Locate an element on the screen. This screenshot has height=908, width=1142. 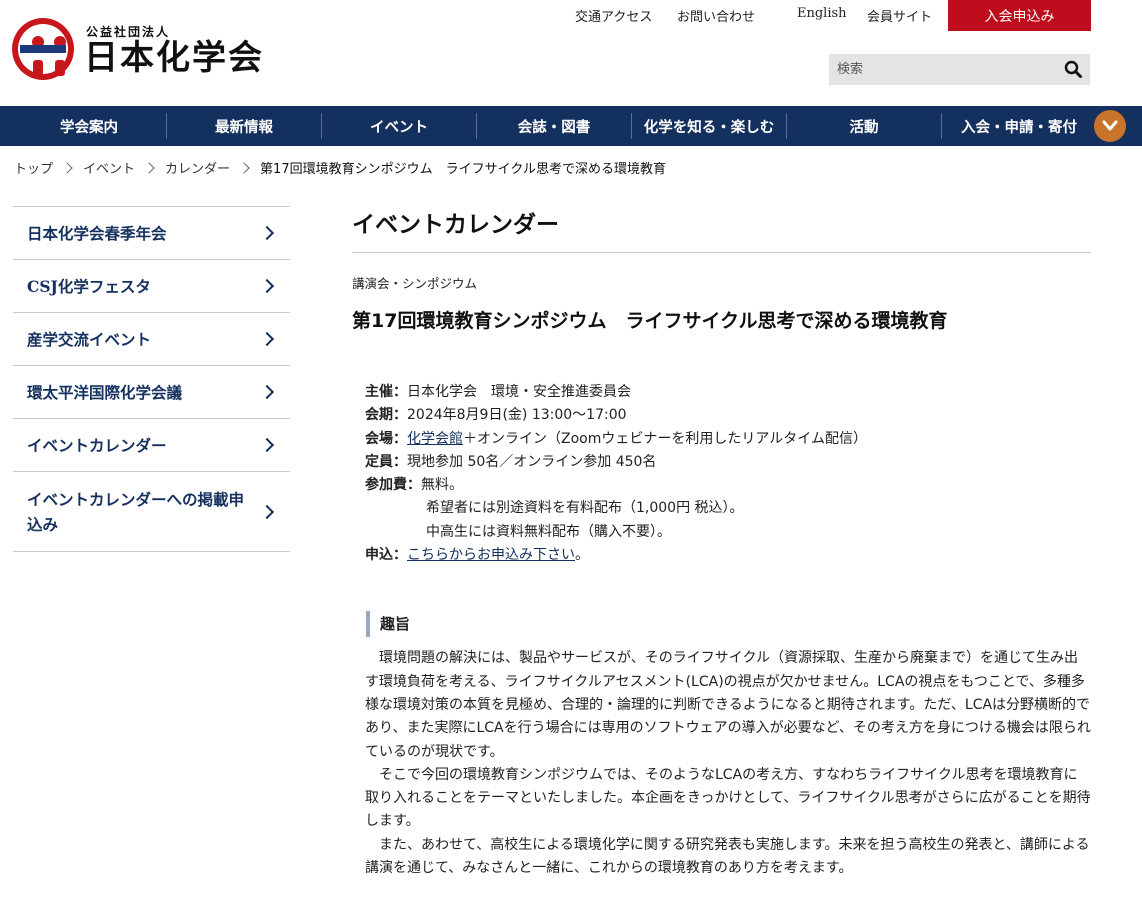
breadcrumb-events: イベント is located at coordinates (109, 167).